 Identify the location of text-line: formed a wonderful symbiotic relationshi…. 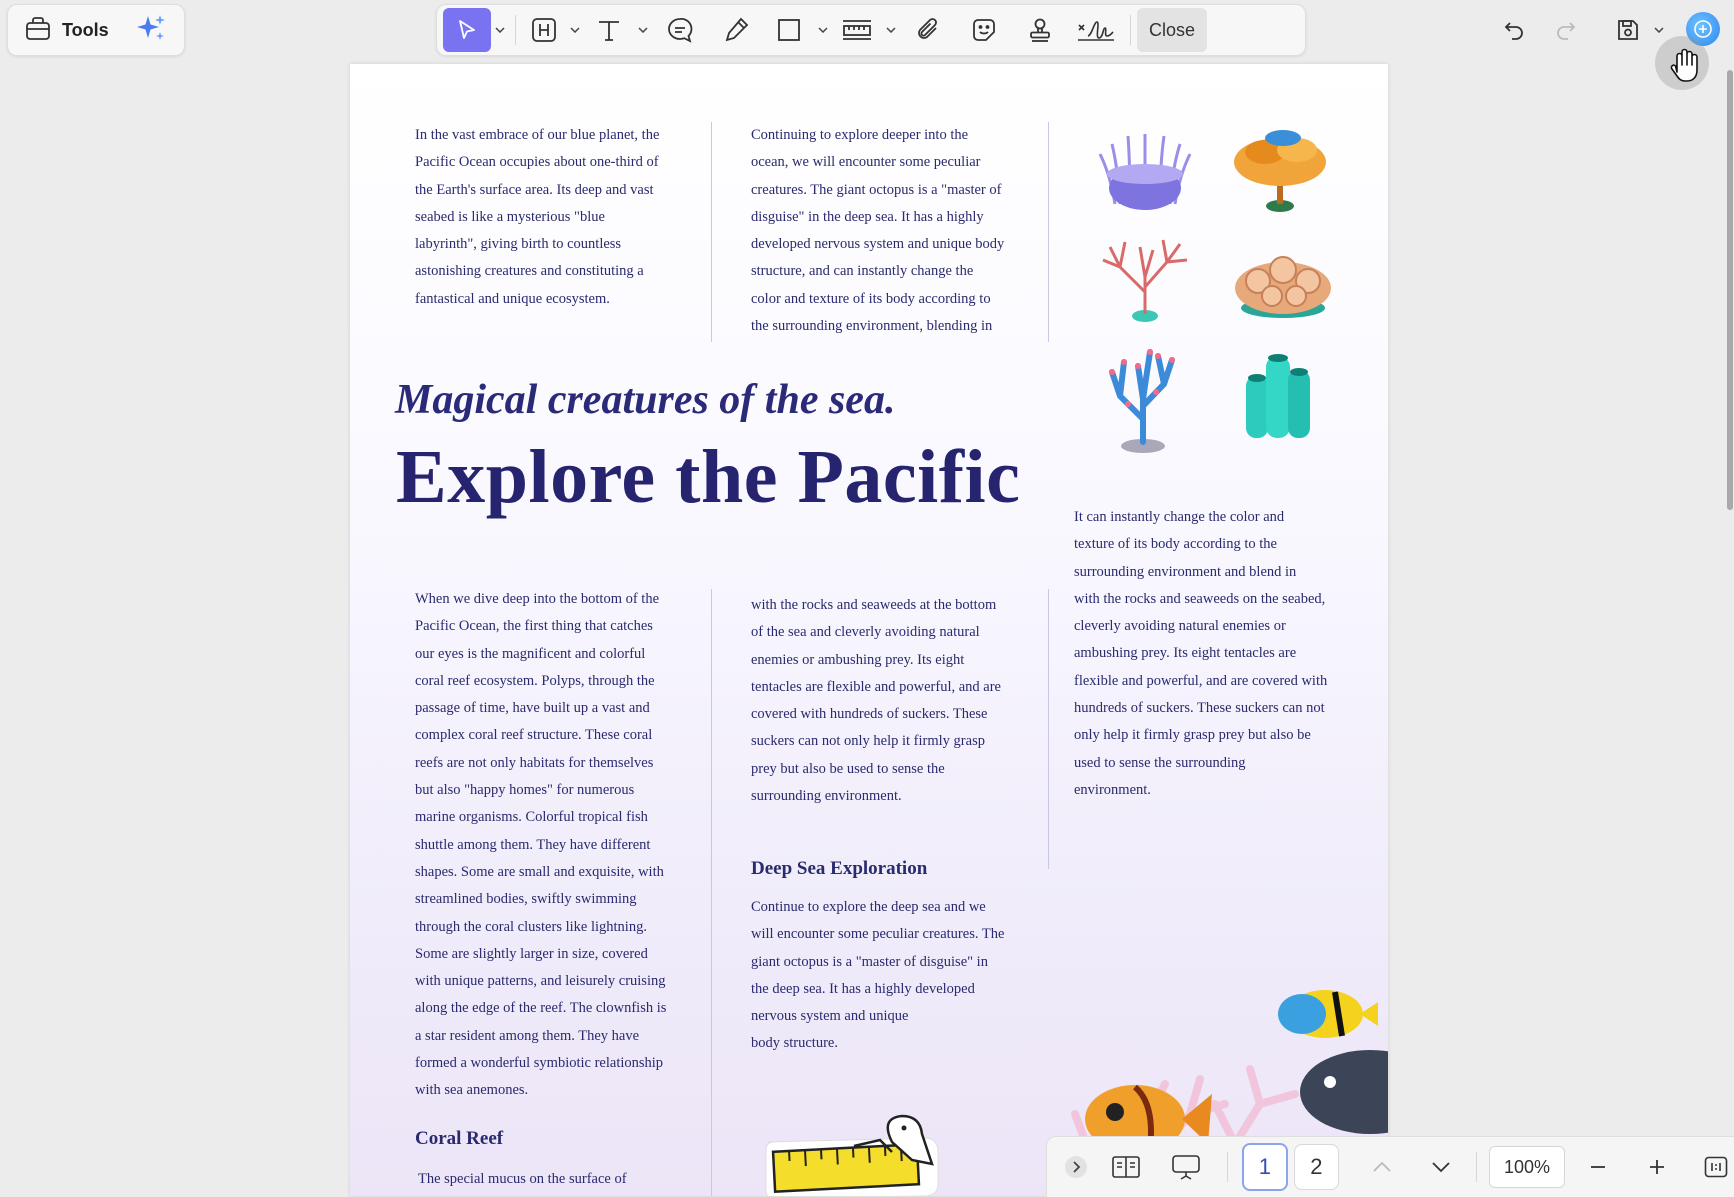
(539, 1063).